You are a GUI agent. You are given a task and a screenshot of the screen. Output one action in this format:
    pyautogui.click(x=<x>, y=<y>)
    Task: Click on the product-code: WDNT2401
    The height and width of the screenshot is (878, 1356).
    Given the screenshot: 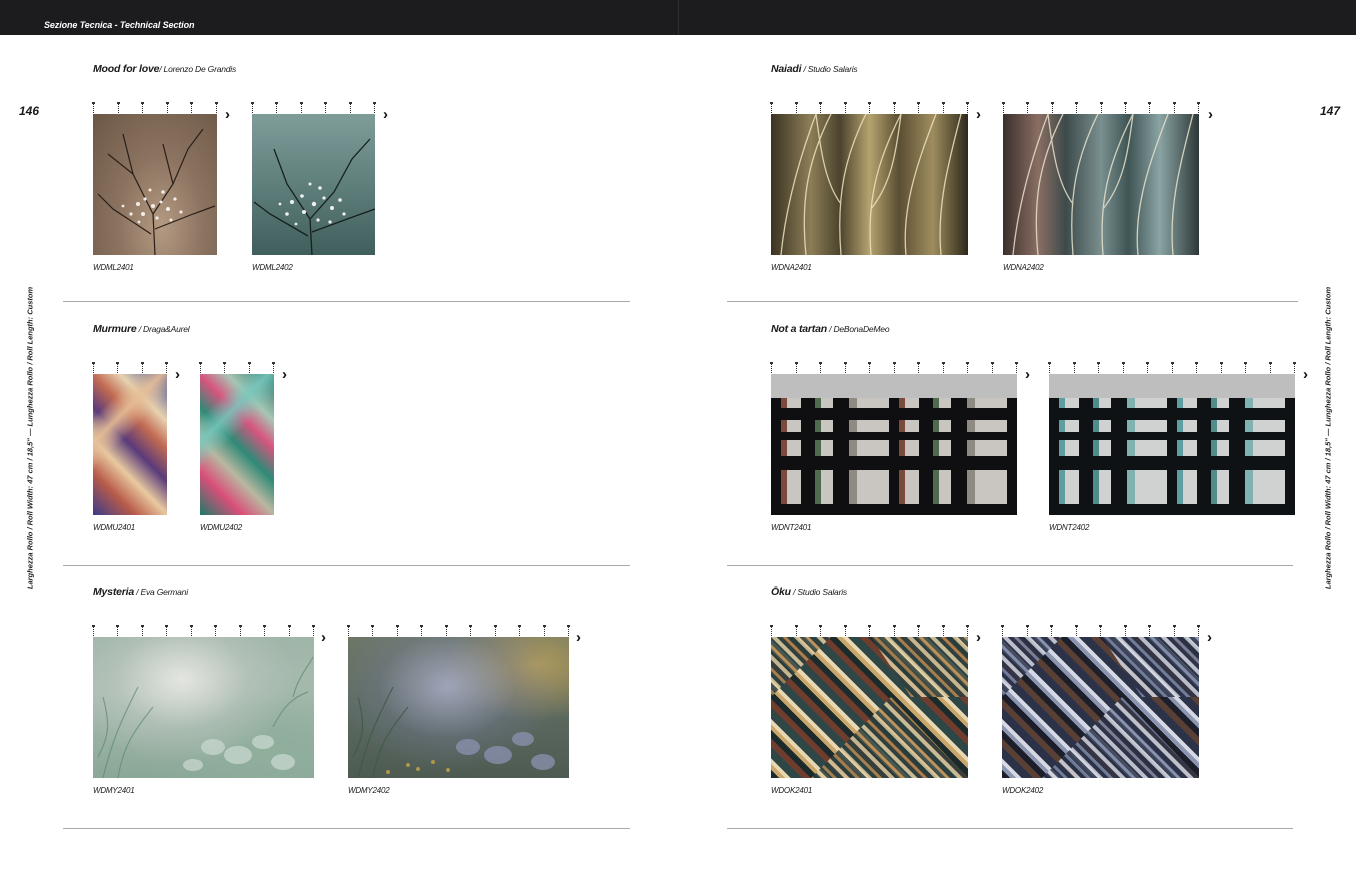 What is the action you would take?
    pyautogui.click(x=791, y=527)
    